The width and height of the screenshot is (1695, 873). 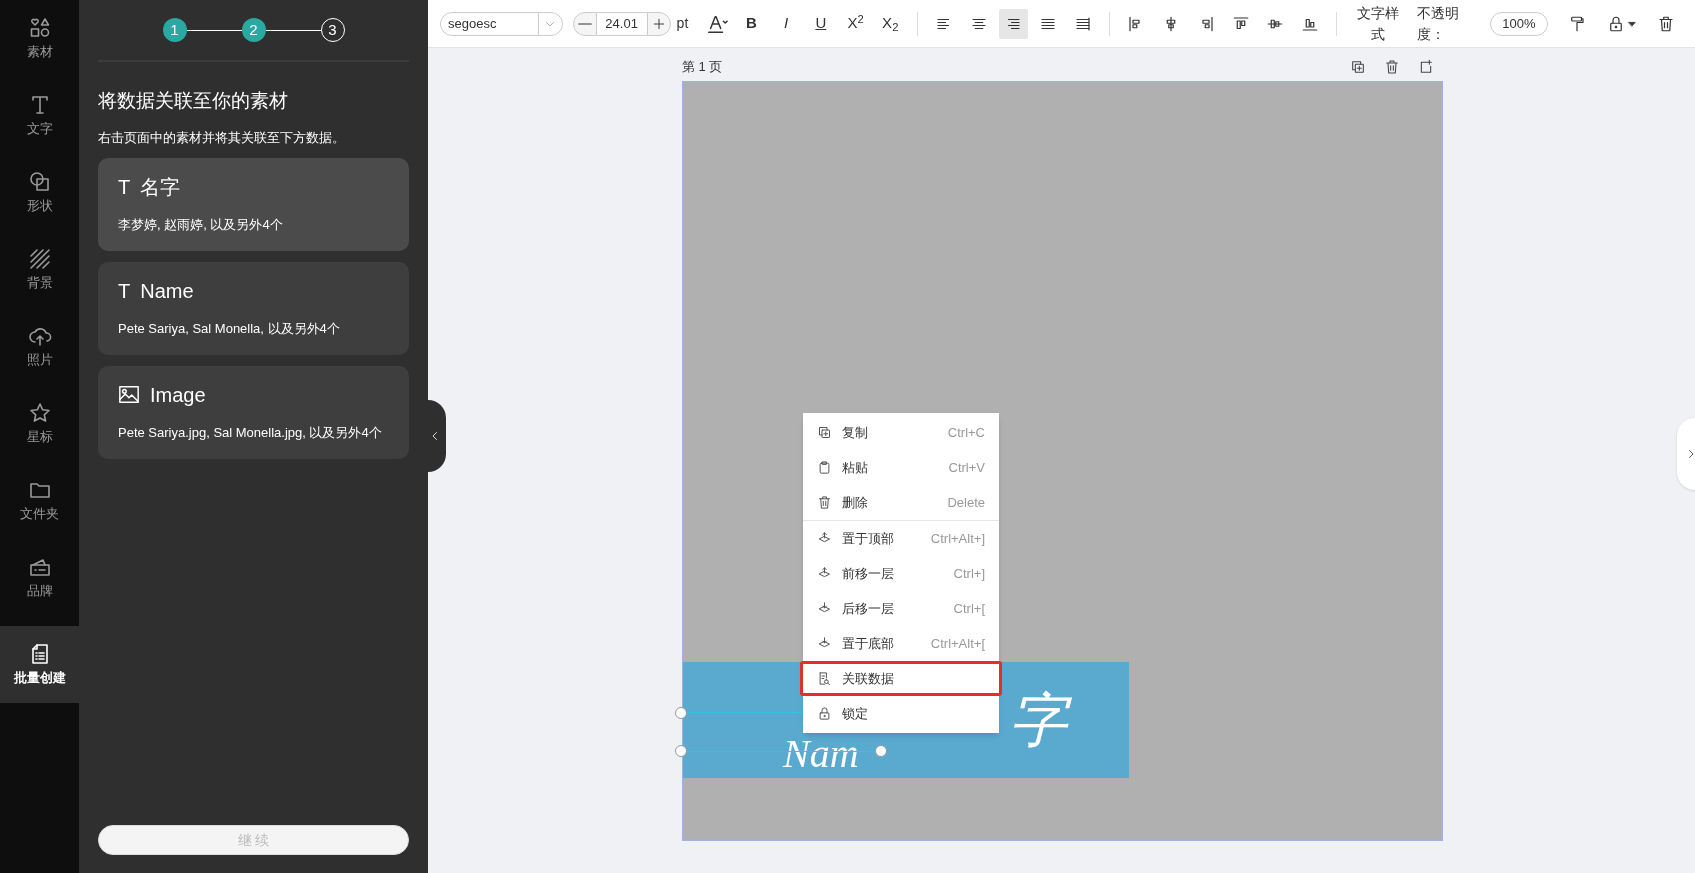 I want to click on banner-text: 字, so click(x=1045, y=720).